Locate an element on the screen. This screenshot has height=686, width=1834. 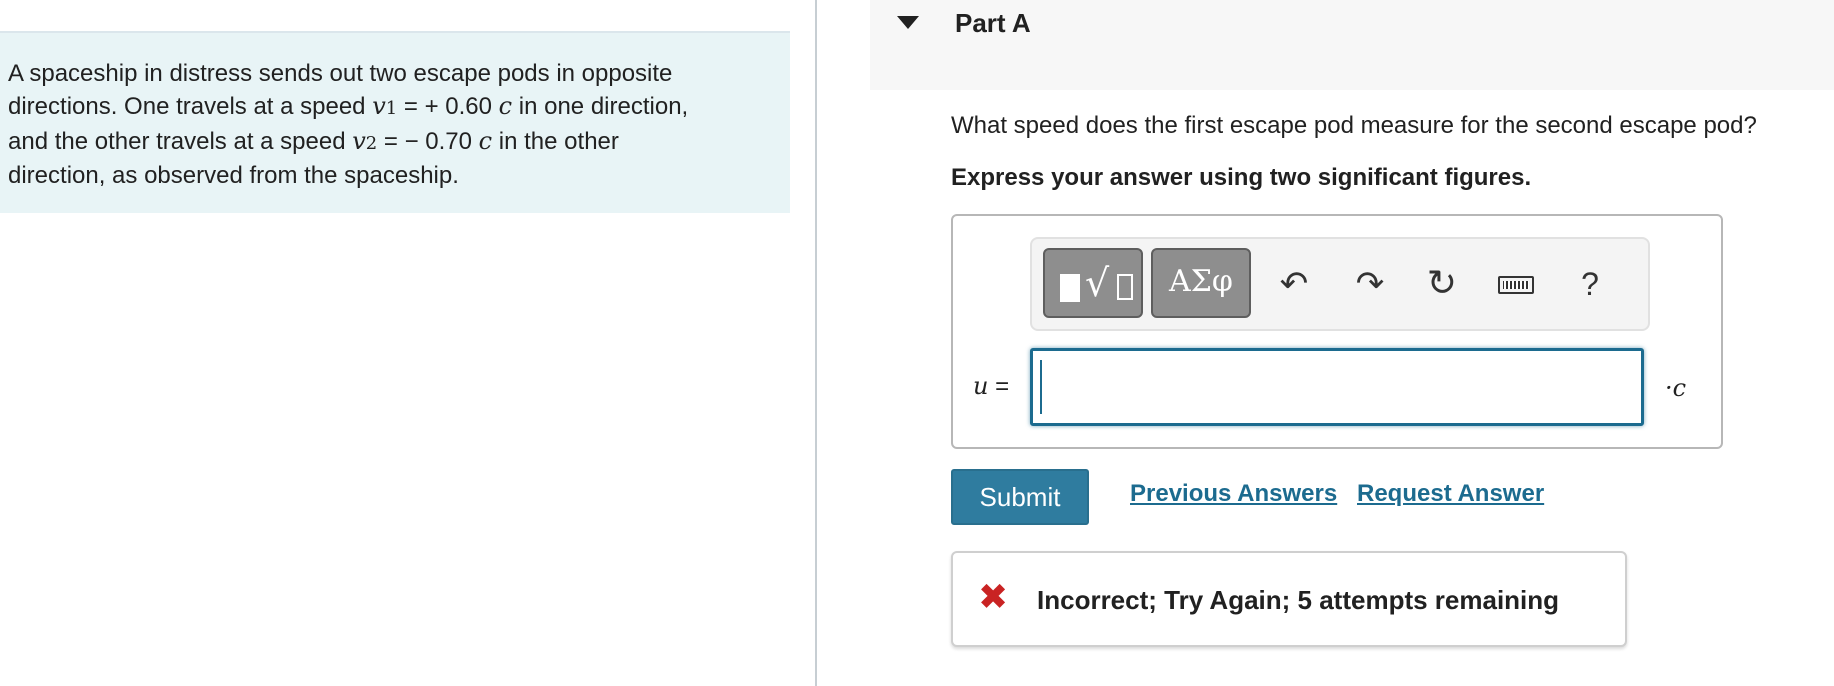
previous-answers-link: Previous Answers is located at coordinates (1233, 494).